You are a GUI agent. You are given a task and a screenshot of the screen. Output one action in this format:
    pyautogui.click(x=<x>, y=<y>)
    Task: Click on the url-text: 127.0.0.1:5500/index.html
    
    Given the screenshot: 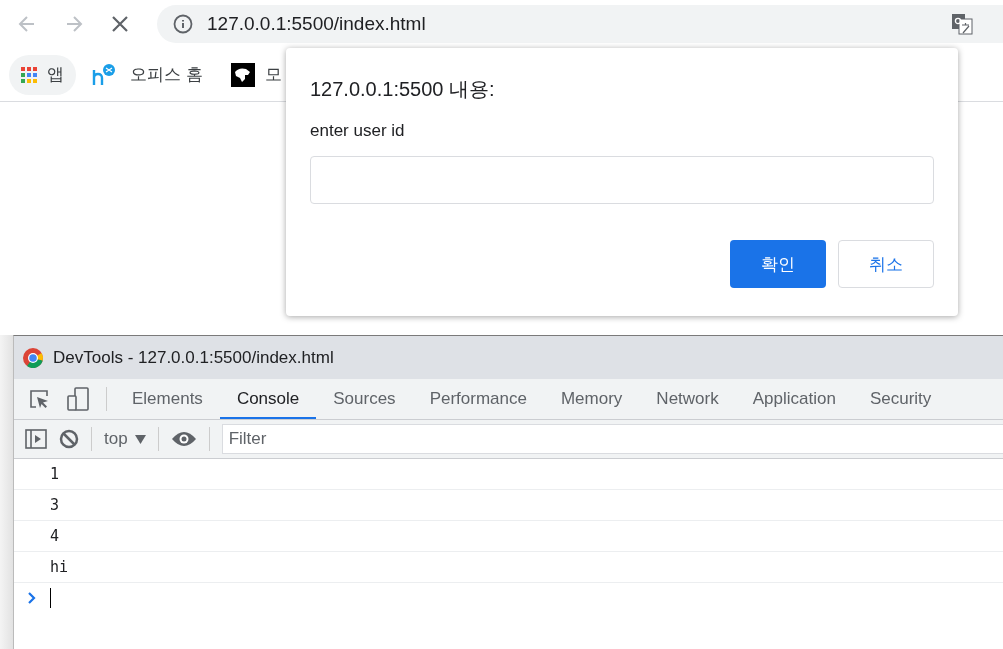 What is the action you would take?
    pyautogui.click(x=316, y=24)
    